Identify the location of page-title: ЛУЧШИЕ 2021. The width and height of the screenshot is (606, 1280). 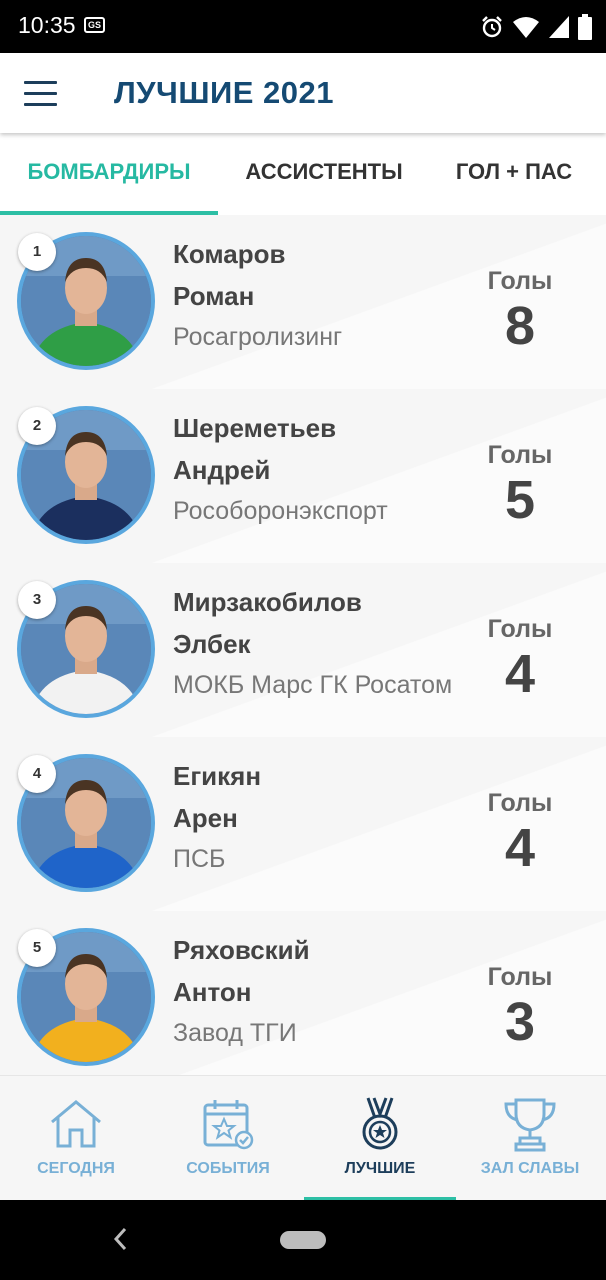
(224, 92).